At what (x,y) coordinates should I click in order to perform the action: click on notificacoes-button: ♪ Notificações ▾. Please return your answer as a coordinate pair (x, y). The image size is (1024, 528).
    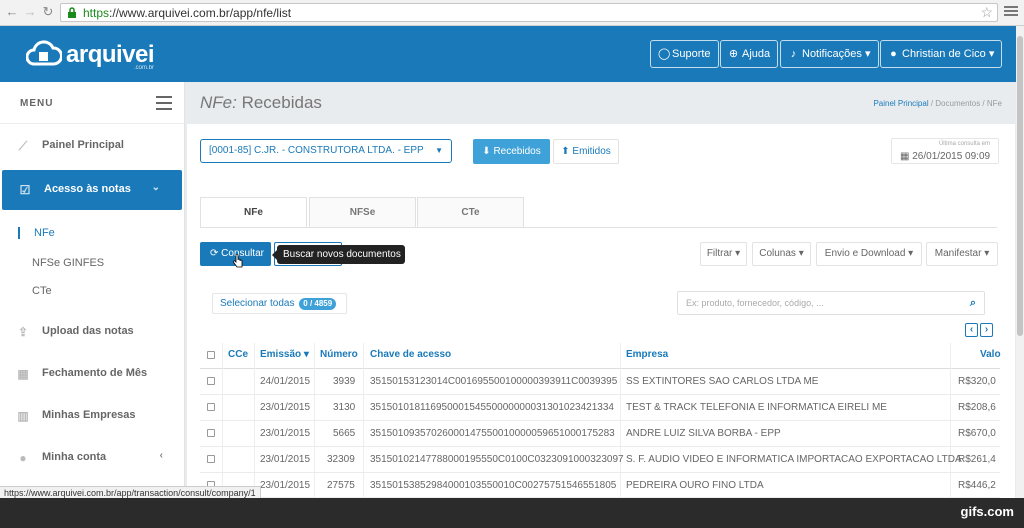
    Looking at the image, I should click on (829, 54).